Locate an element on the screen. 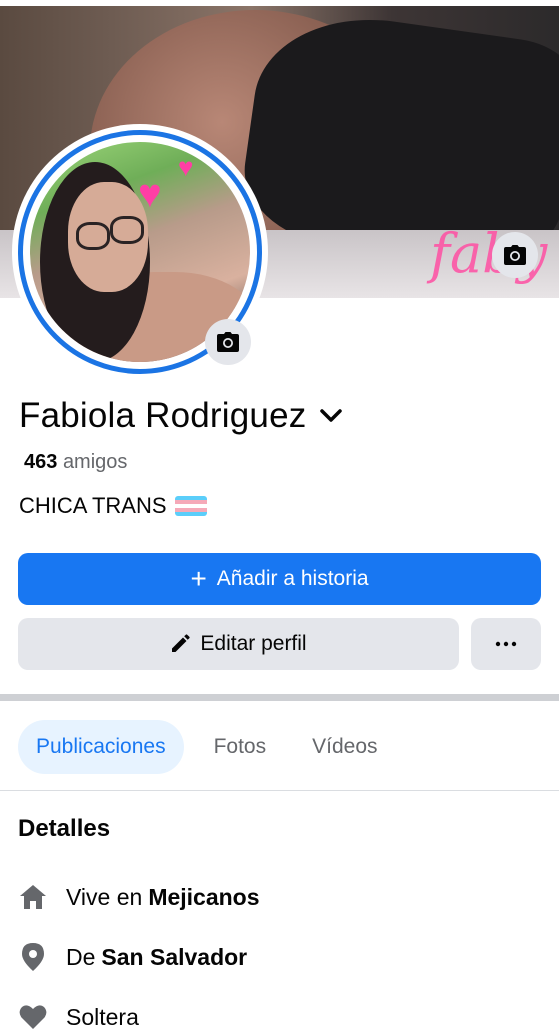  pencil-icon is located at coordinates (181, 643).